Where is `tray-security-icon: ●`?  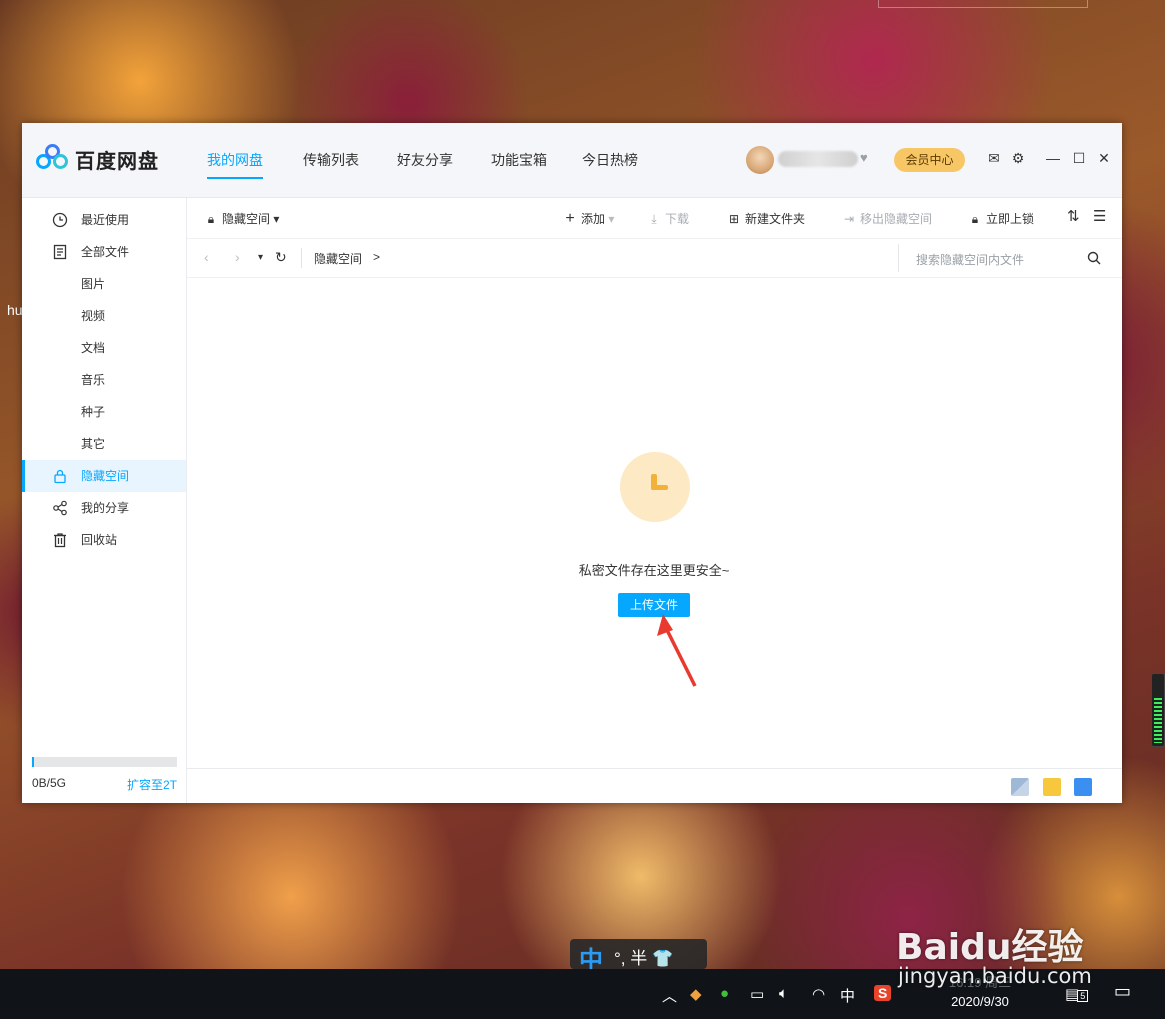 tray-security-icon: ● is located at coordinates (724, 993).